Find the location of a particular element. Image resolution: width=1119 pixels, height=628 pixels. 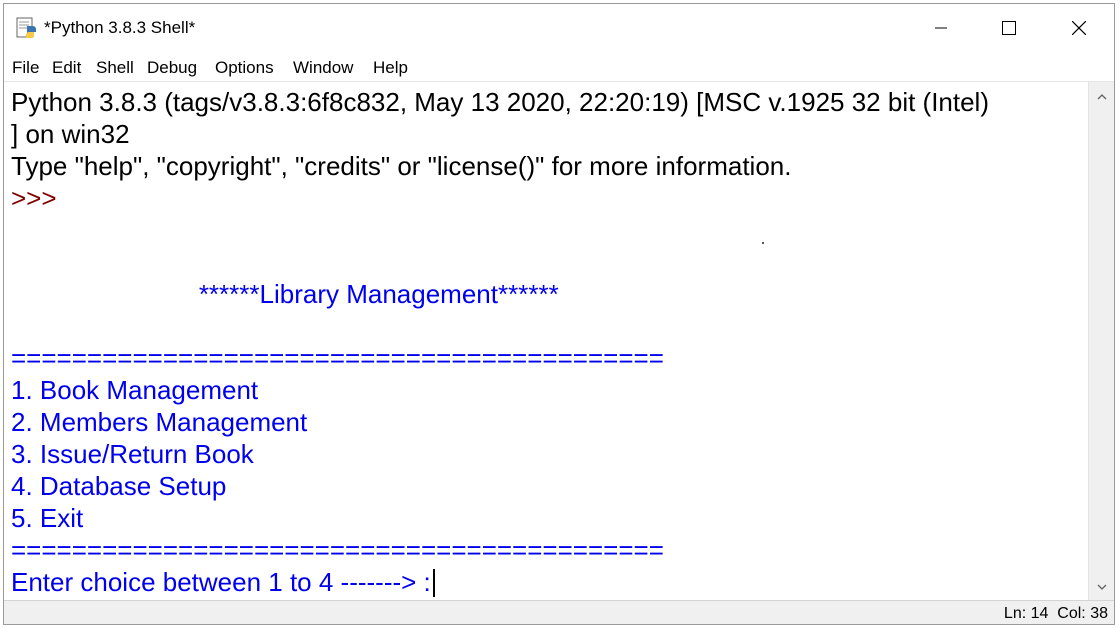

title-bar: *Python 3.8.3 Shell* is located at coordinates (559, 28).